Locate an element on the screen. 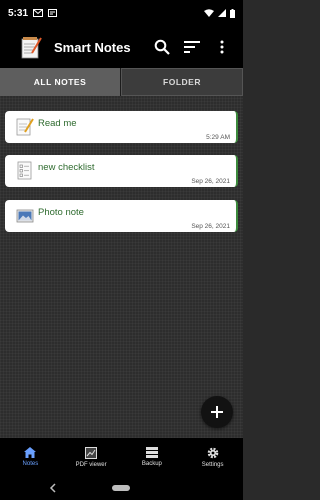 Image resolution: width=320 pixels, height=500 pixels. app-logo-icon is located at coordinates (31, 48).